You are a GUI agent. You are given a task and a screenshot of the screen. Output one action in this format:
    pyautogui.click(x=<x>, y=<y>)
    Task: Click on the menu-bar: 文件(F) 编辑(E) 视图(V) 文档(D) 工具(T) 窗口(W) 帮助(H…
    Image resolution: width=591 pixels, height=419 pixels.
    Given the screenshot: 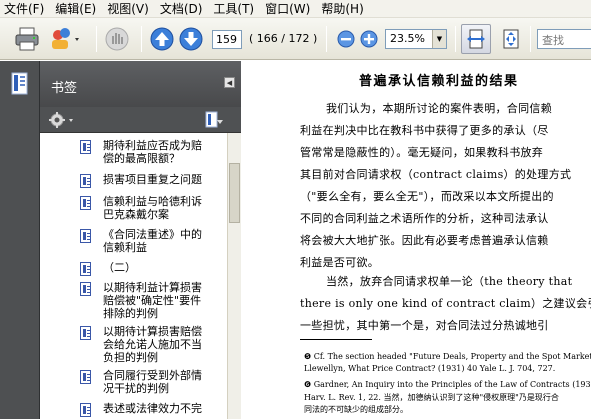 What is the action you would take?
    pyautogui.click(x=295, y=9)
    